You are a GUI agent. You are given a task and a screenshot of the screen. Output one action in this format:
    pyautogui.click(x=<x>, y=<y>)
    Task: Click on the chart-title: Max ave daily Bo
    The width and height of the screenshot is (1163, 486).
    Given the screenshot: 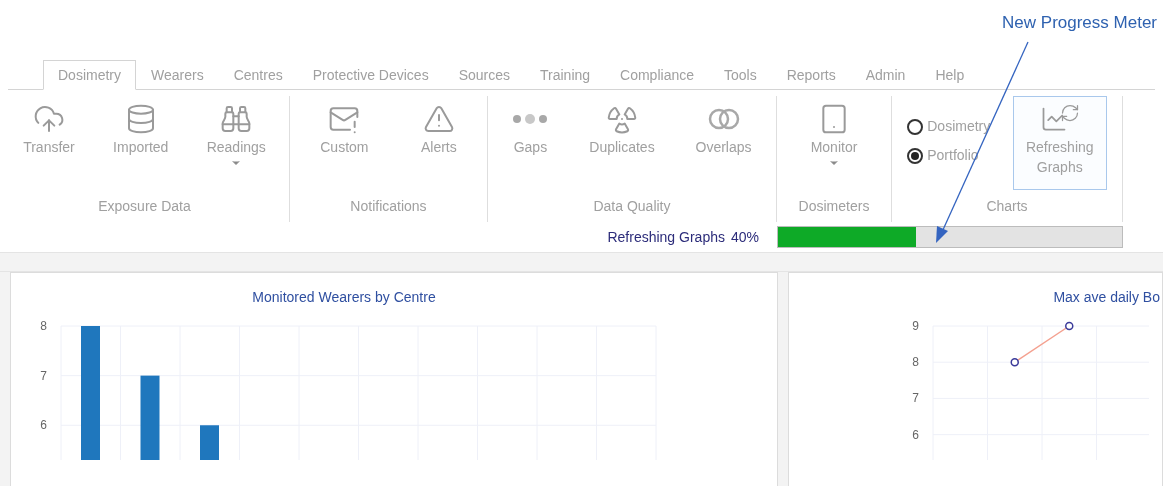 What is the action you would take?
    pyautogui.click(x=1106, y=297)
    